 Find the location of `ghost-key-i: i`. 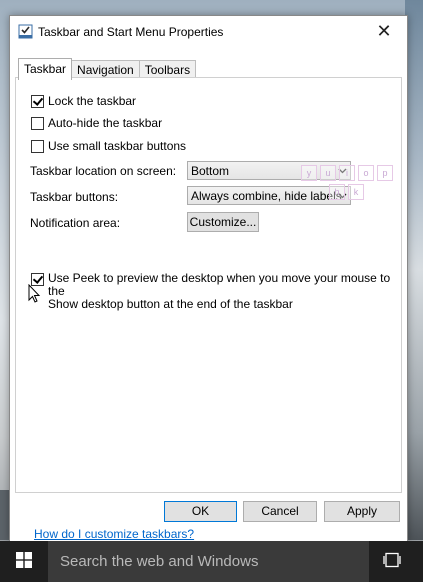

ghost-key-i: i is located at coordinates (347, 173).